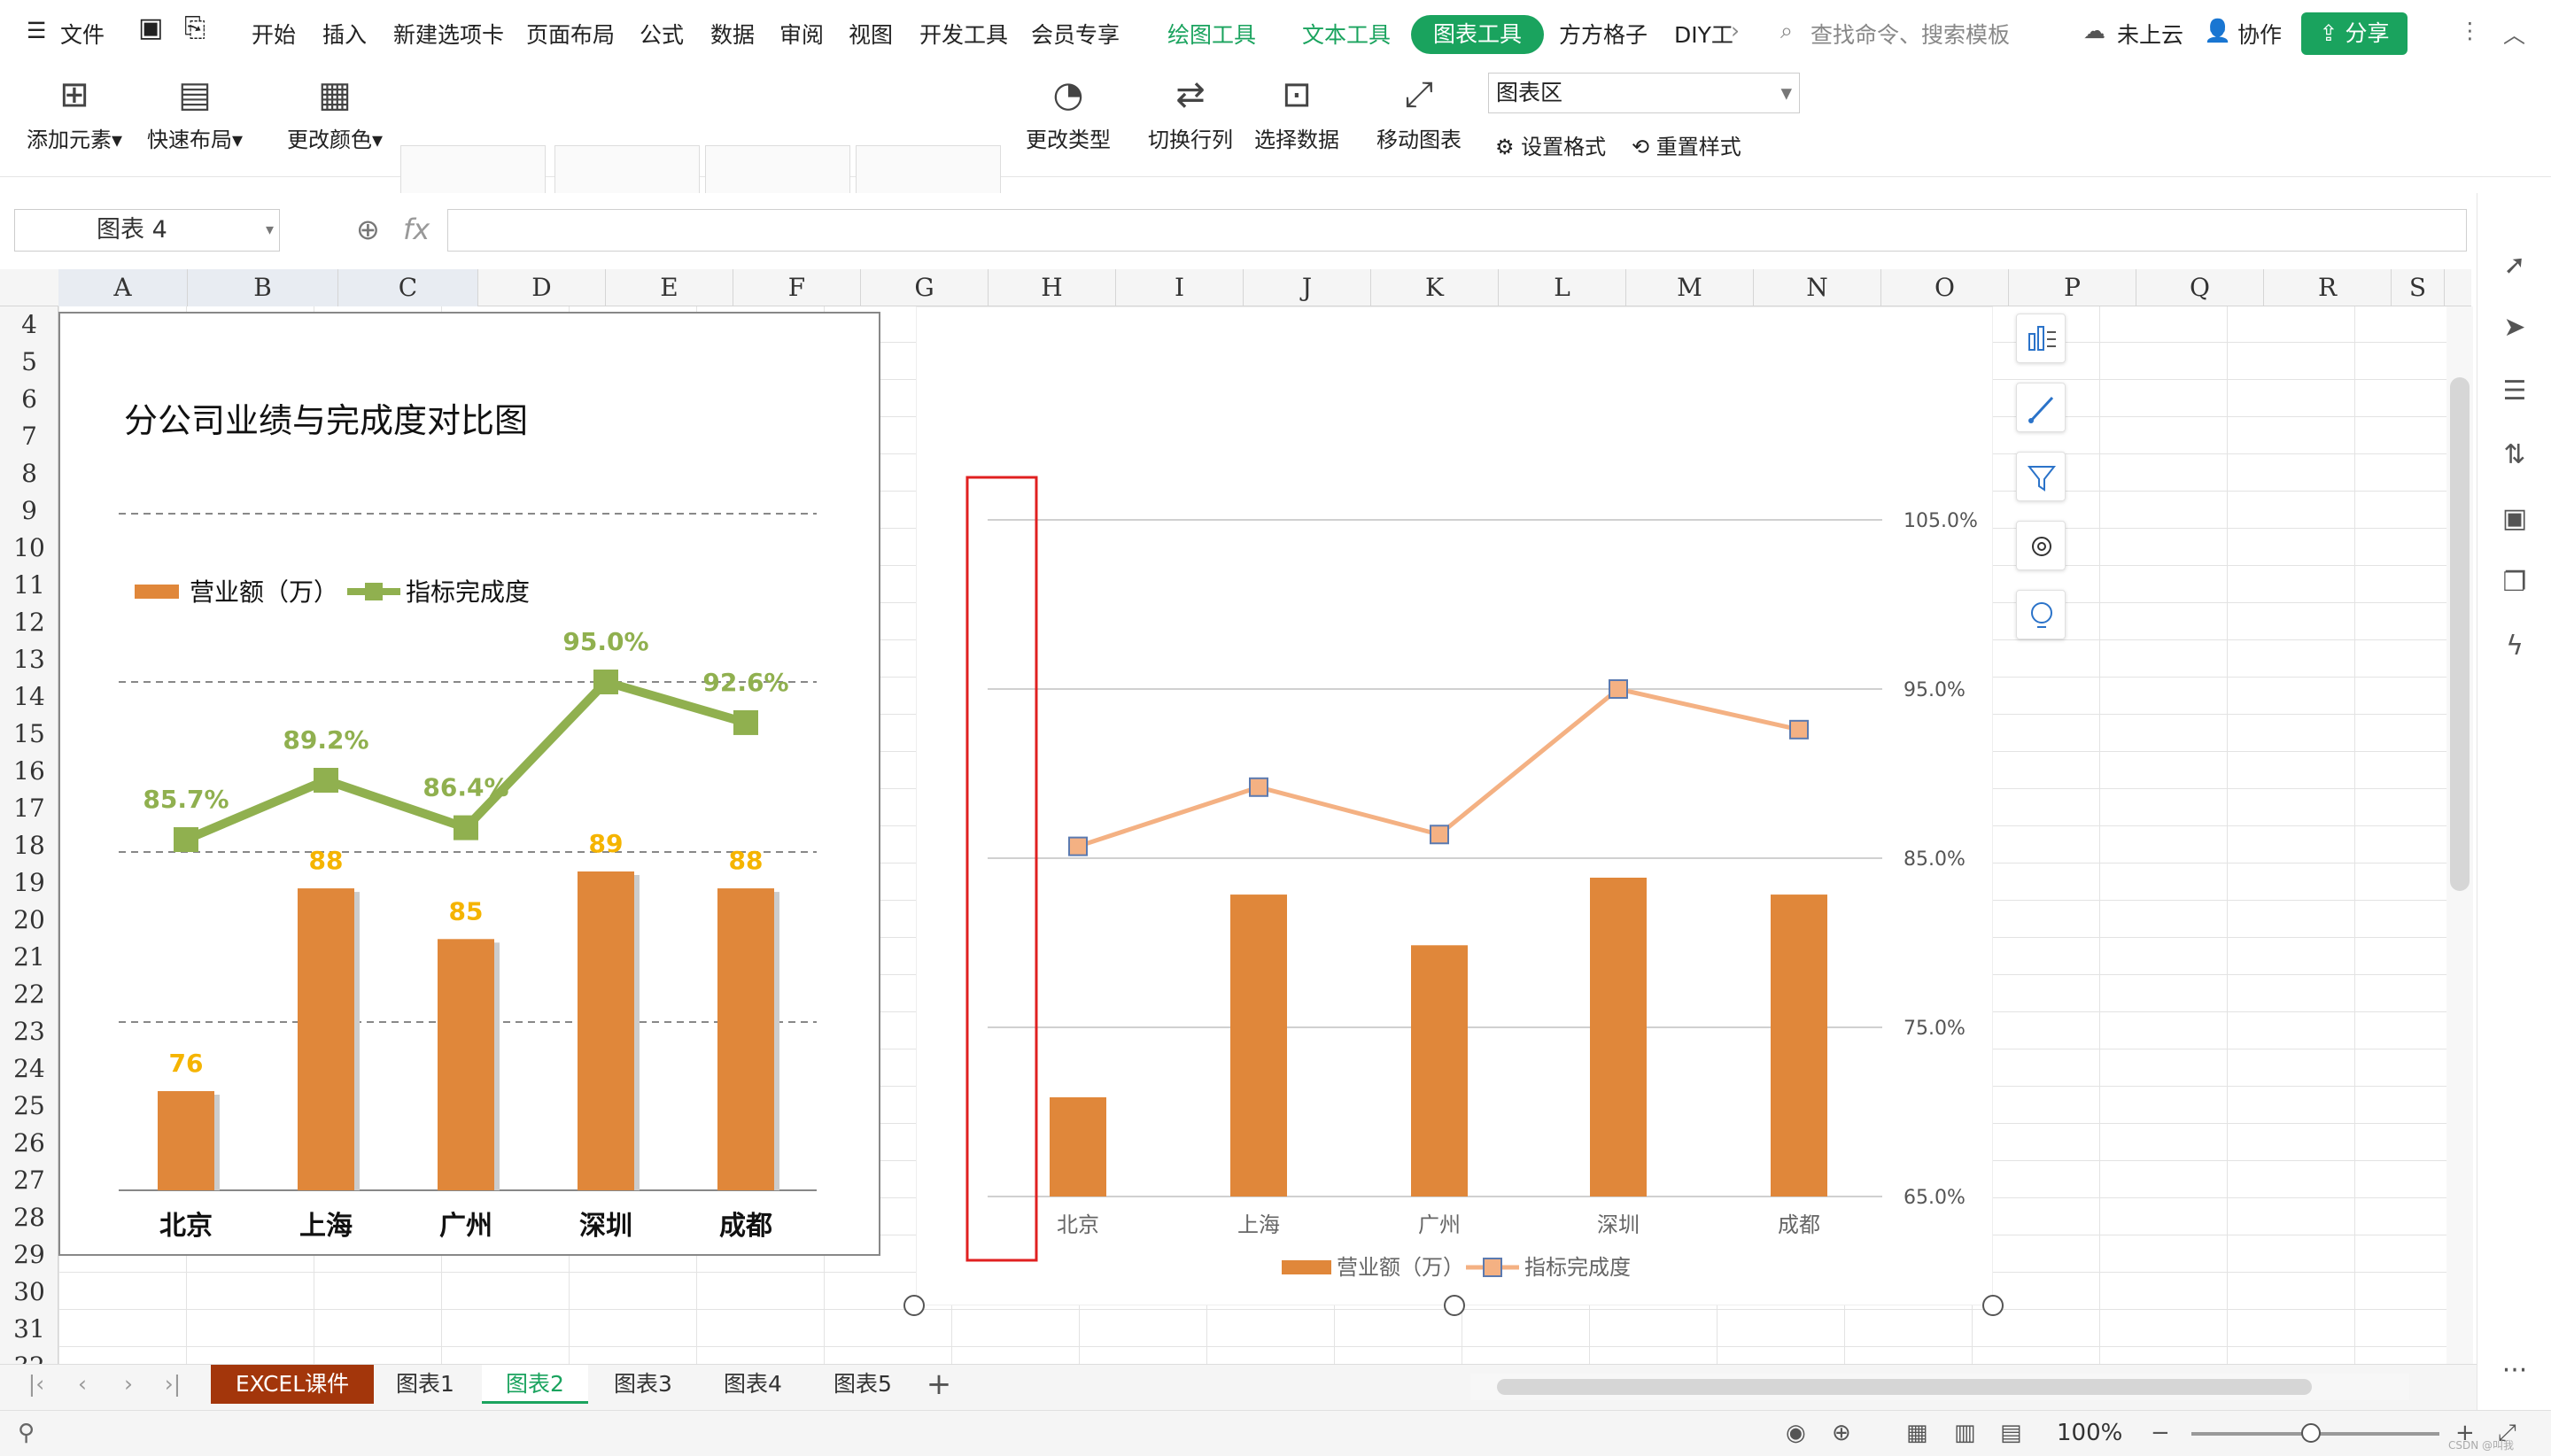 The width and height of the screenshot is (2551, 1456). Describe the element at coordinates (2072, 287) in the screenshot. I see `column-header-P: P` at that location.